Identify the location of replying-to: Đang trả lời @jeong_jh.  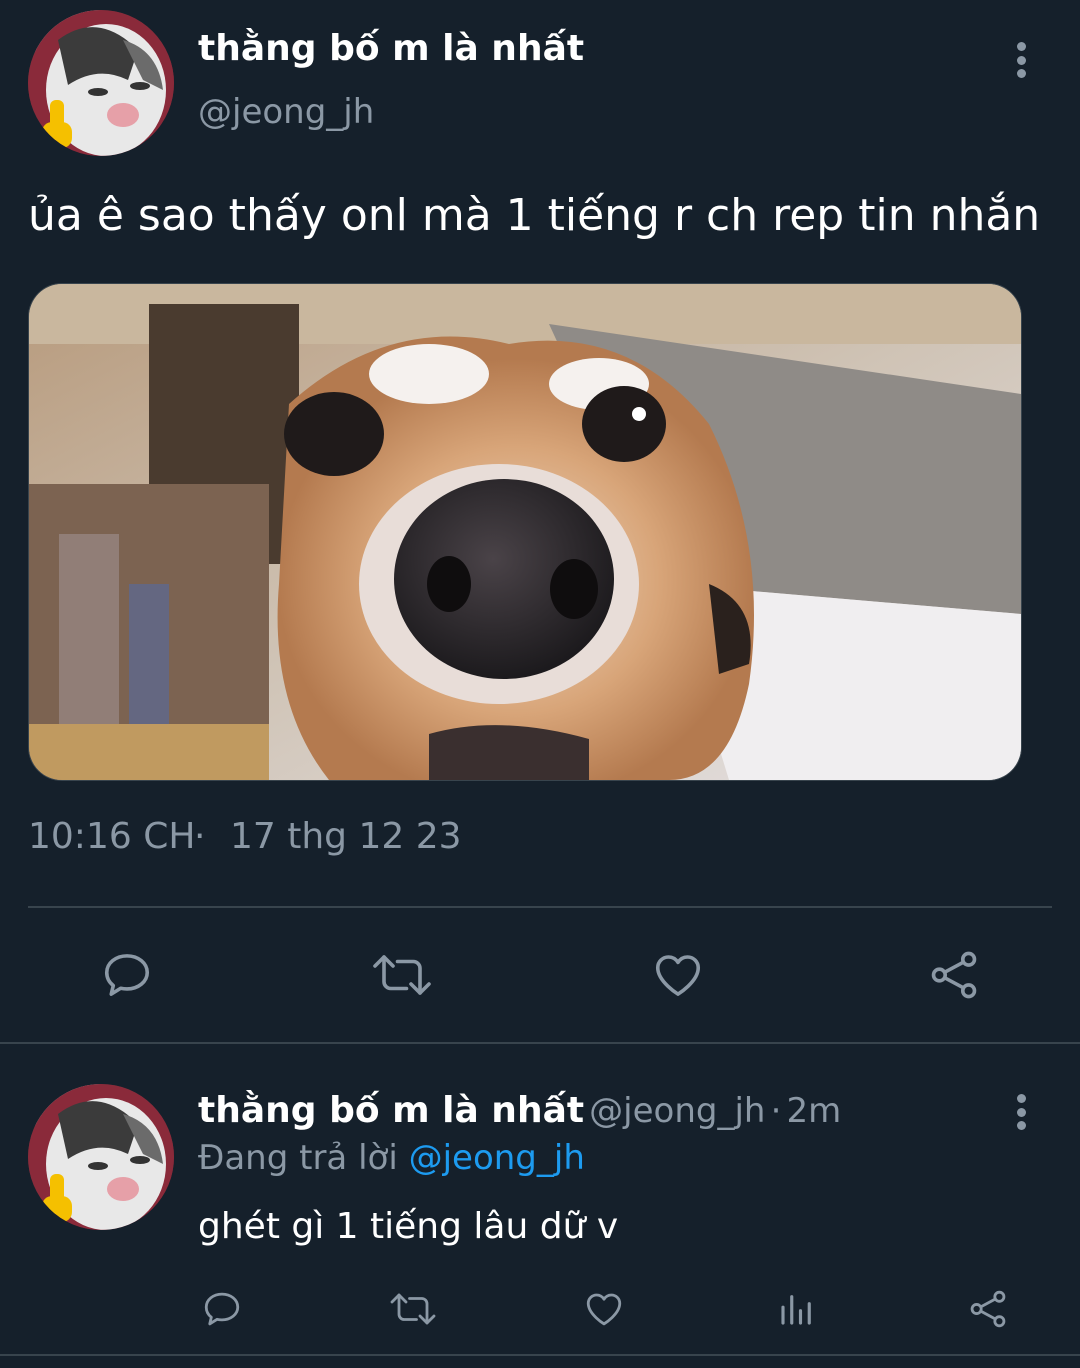
(391, 1158).